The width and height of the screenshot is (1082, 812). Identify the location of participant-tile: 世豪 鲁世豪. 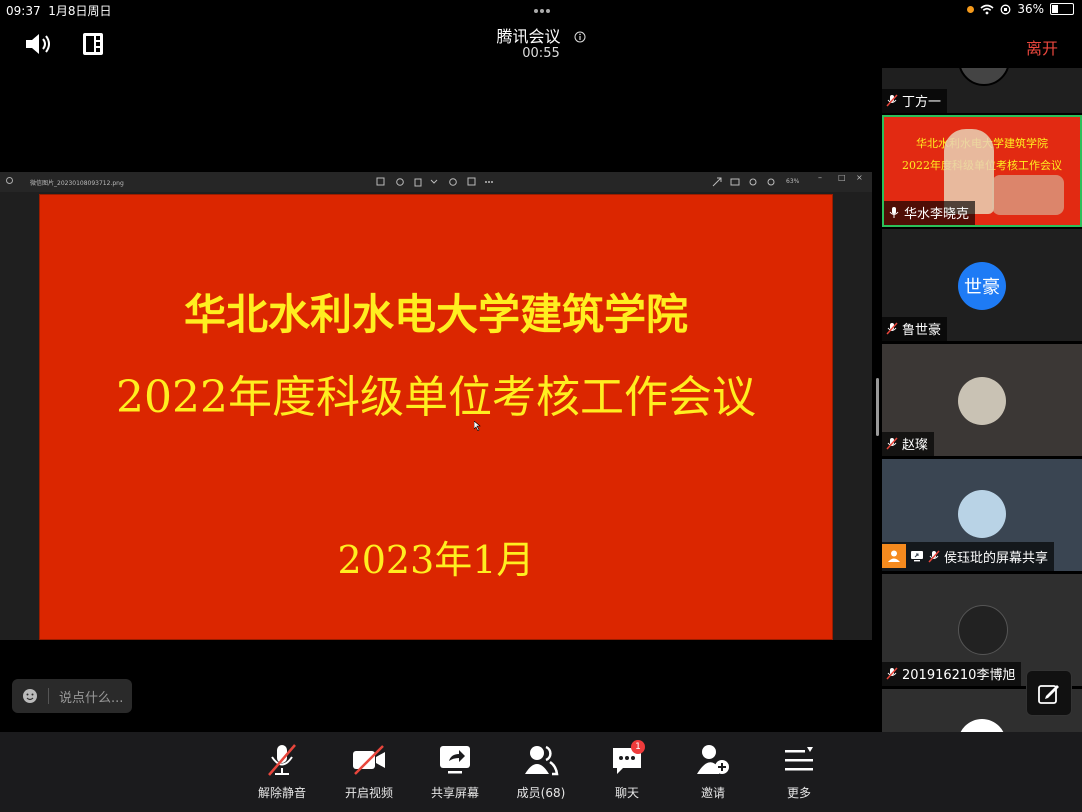
(982, 285).